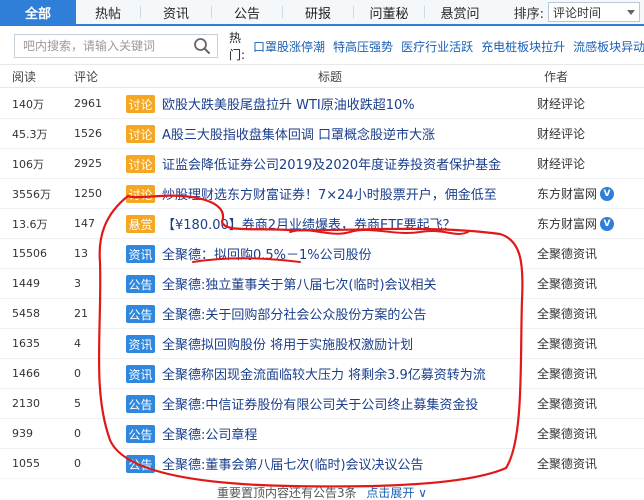  What do you see at coordinates (81, 253) in the screenshot?
I see `comment-count: 13` at bounding box center [81, 253].